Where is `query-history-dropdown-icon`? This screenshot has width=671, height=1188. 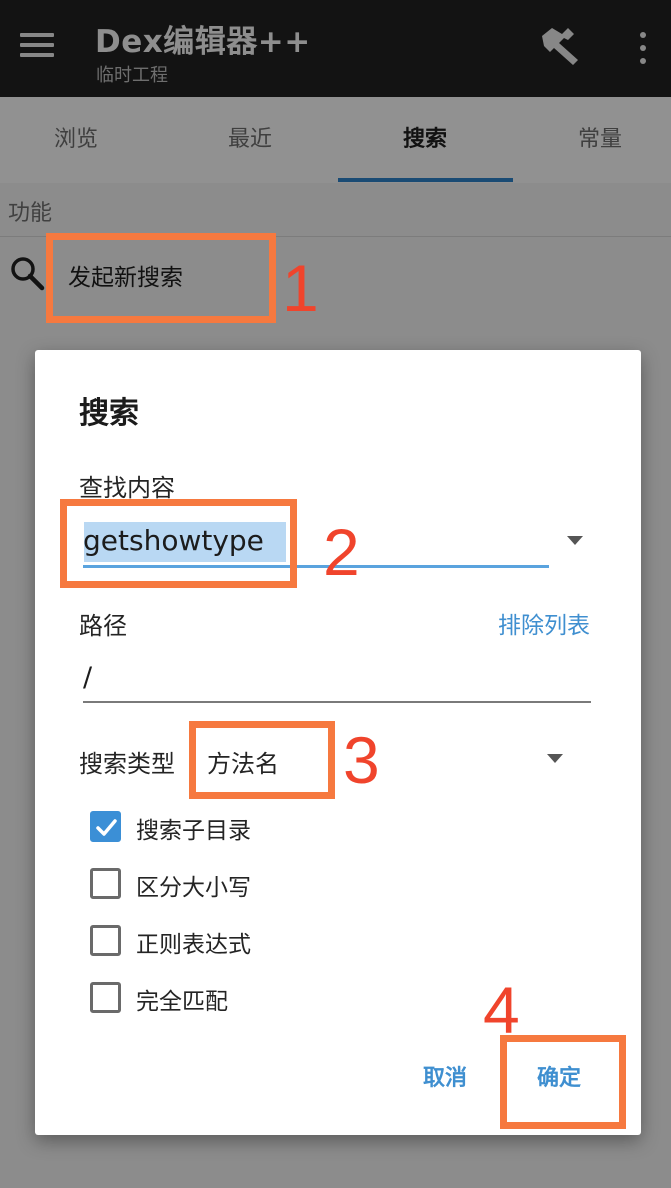 query-history-dropdown-icon is located at coordinates (575, 540).